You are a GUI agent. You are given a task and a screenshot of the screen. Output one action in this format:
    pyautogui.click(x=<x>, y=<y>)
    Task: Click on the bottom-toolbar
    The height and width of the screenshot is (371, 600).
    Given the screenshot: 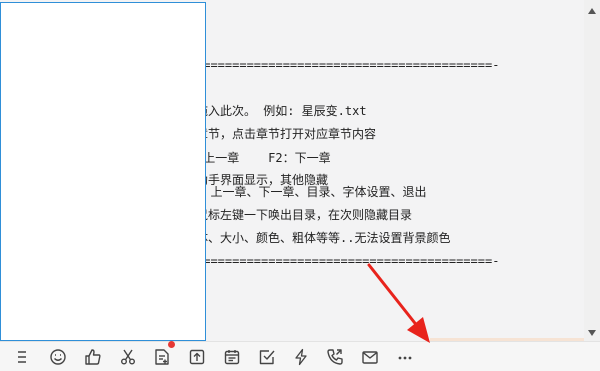 What is the action you would take?
    pyautogui.click(x=300, y=356)
    